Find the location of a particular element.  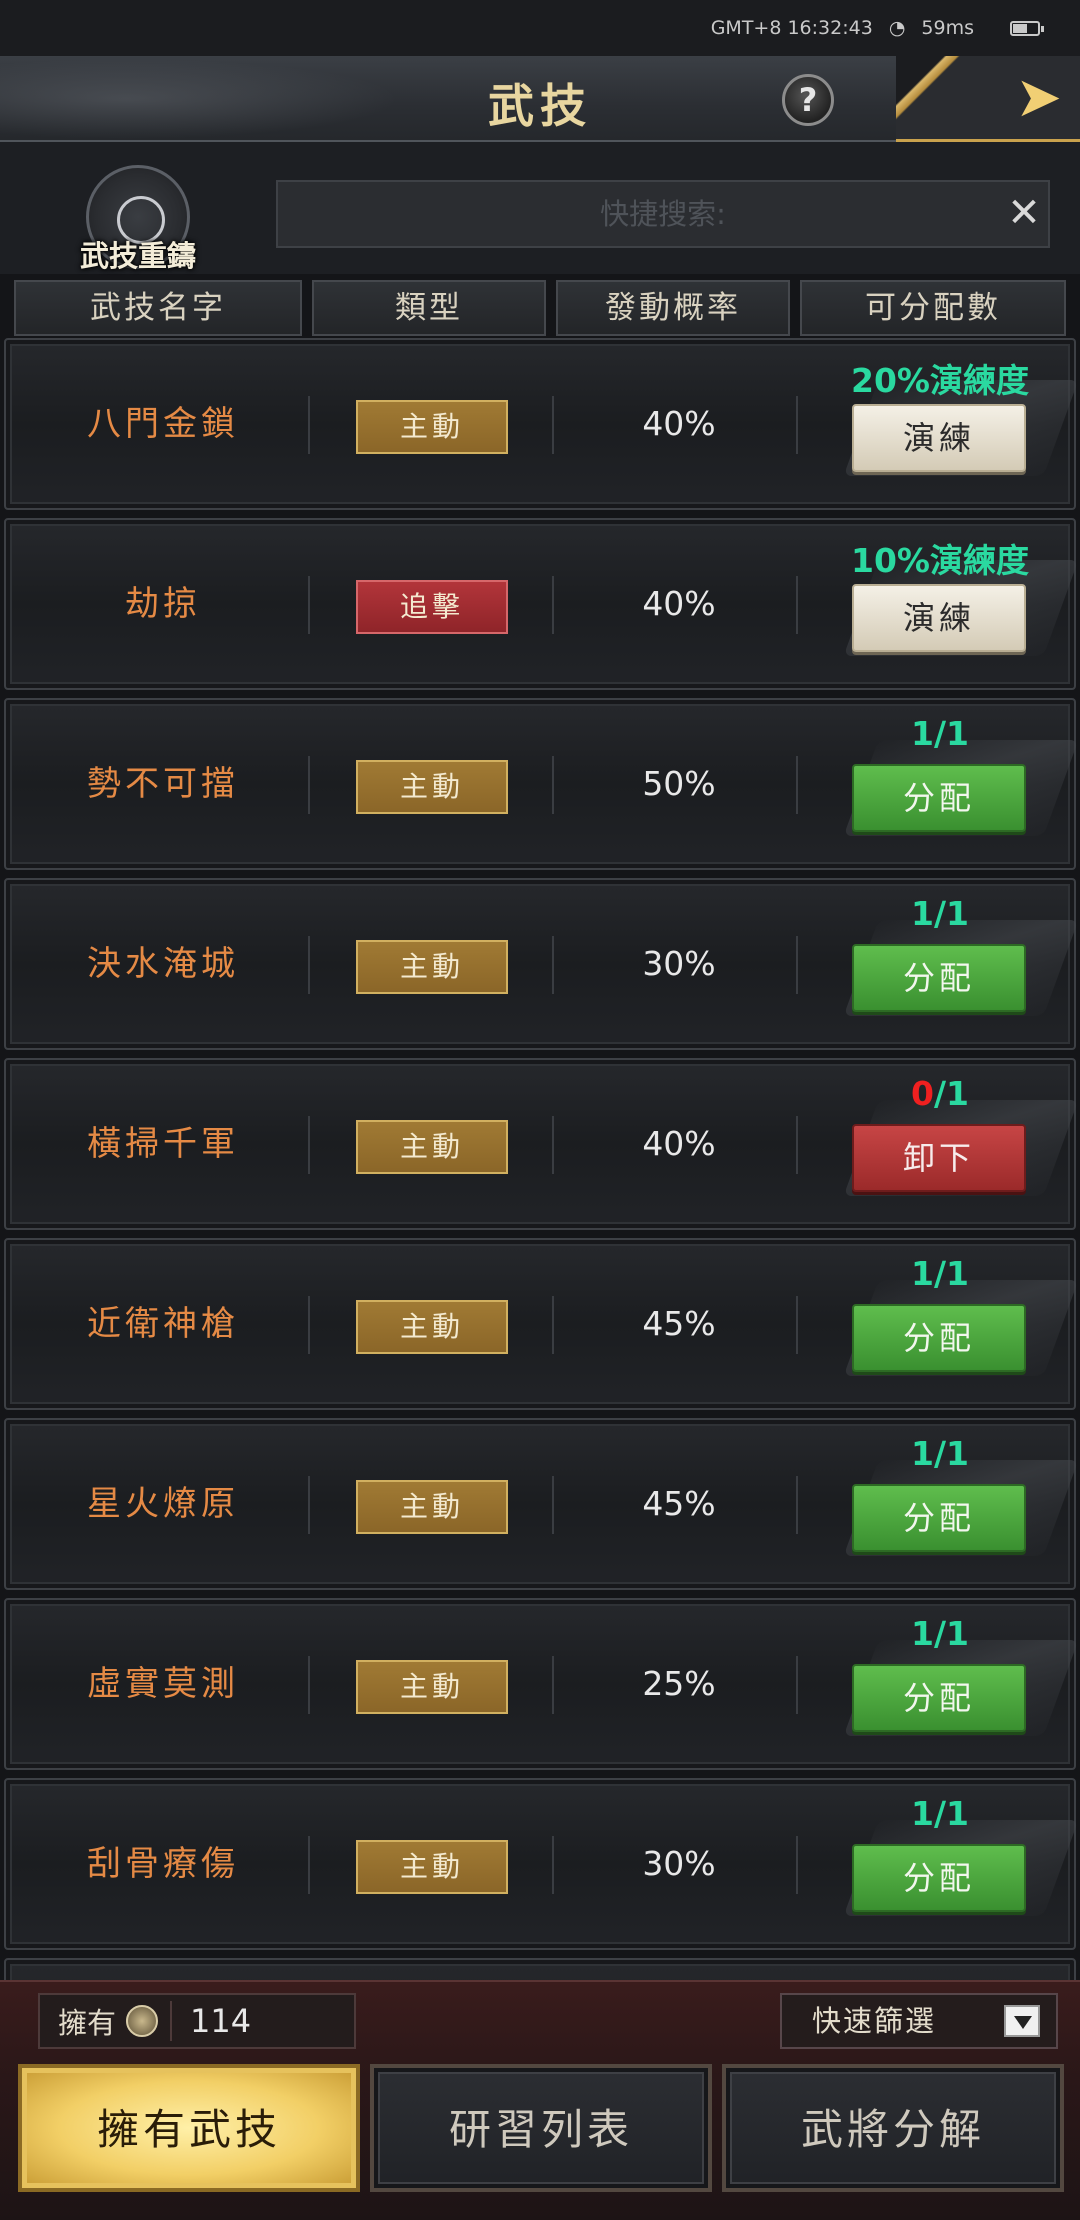

skill-row: 刮骨療傷 主動 30% 1/1 分配 is located at coordinates (541, 1864).